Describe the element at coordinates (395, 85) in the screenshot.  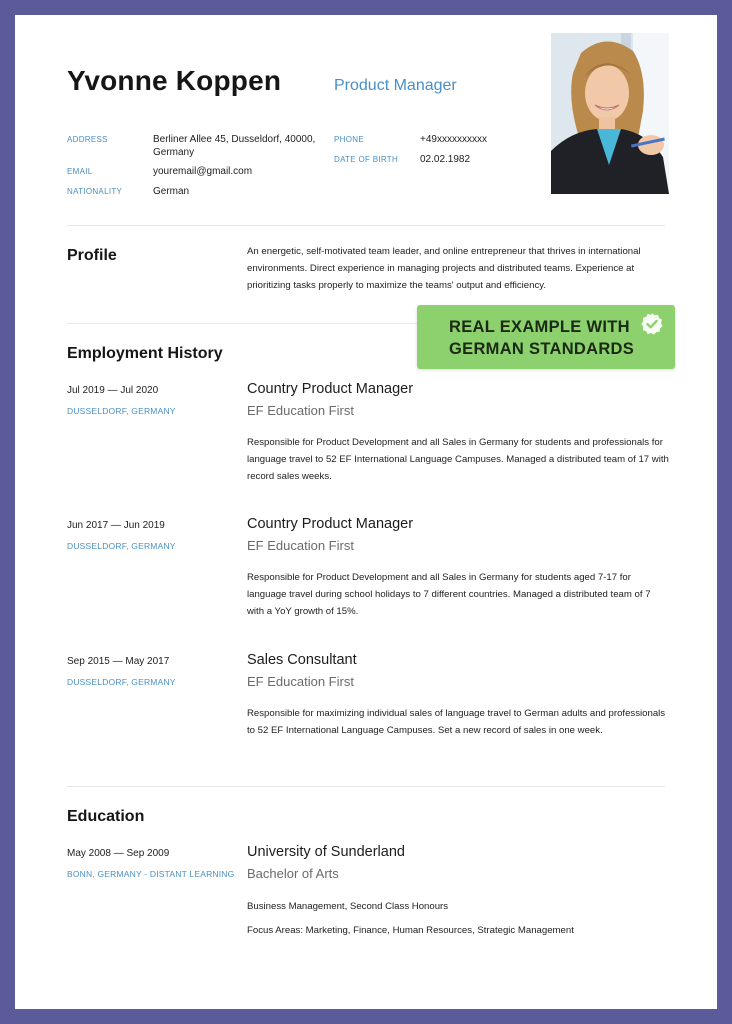
I see `job-title: Product Manager` at that location.